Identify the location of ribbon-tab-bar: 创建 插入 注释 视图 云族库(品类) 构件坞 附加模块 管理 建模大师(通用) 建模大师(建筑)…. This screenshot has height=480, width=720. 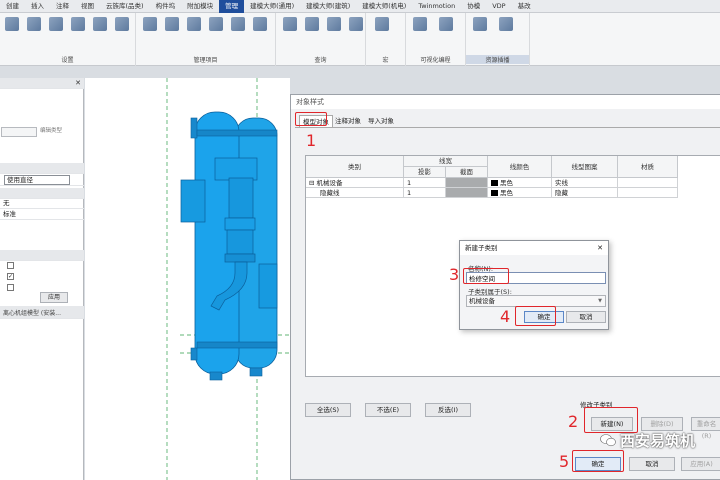
(360, 6).